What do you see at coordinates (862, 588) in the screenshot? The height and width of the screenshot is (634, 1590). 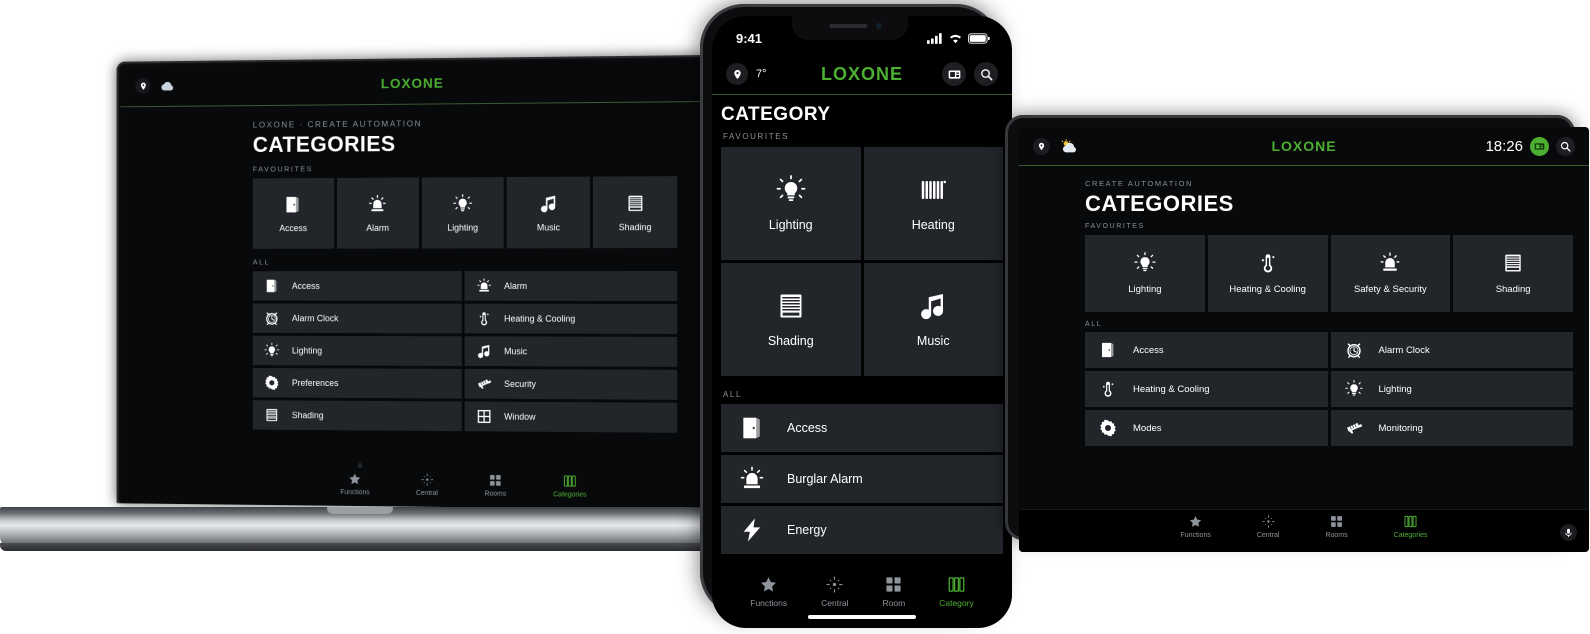 I see `phone-bottom-nav: Functions Central Room Category` at bounding box center [862, 588].